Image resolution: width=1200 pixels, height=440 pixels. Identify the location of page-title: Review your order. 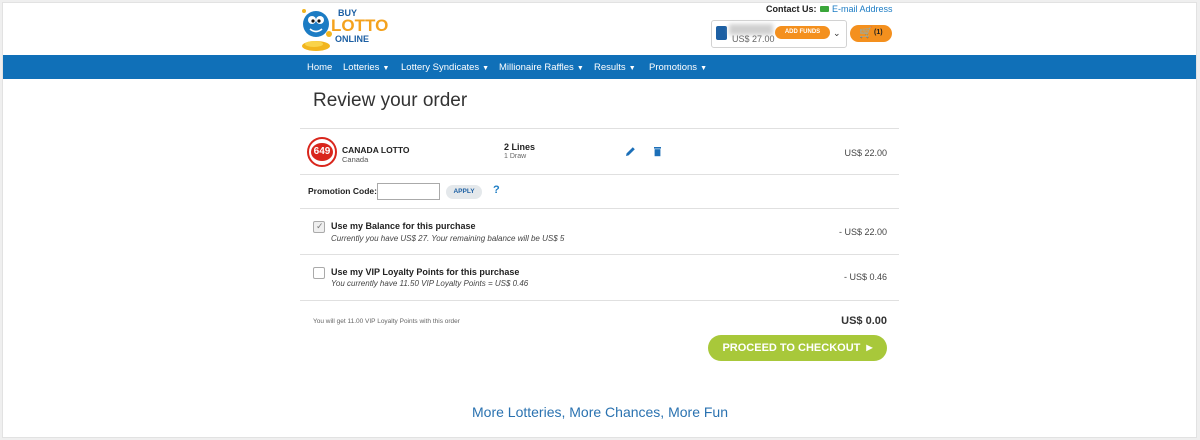
(390, 100).